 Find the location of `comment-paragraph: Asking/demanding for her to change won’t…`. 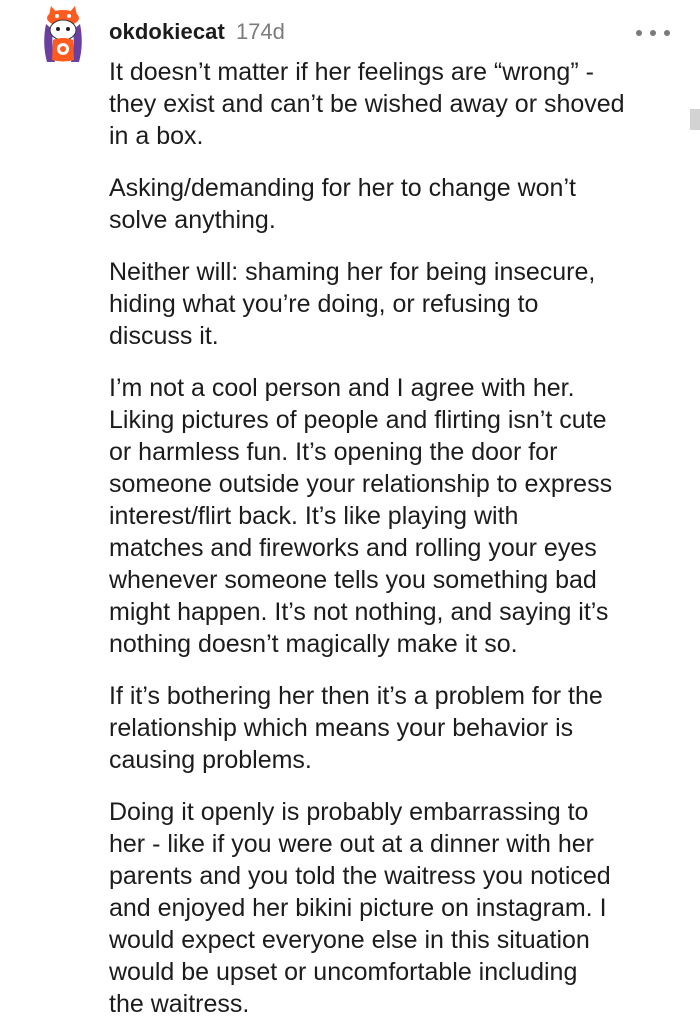

comment-paragraph: Asking/demanding for her to change won’t… is located at coordinates (342, 204).